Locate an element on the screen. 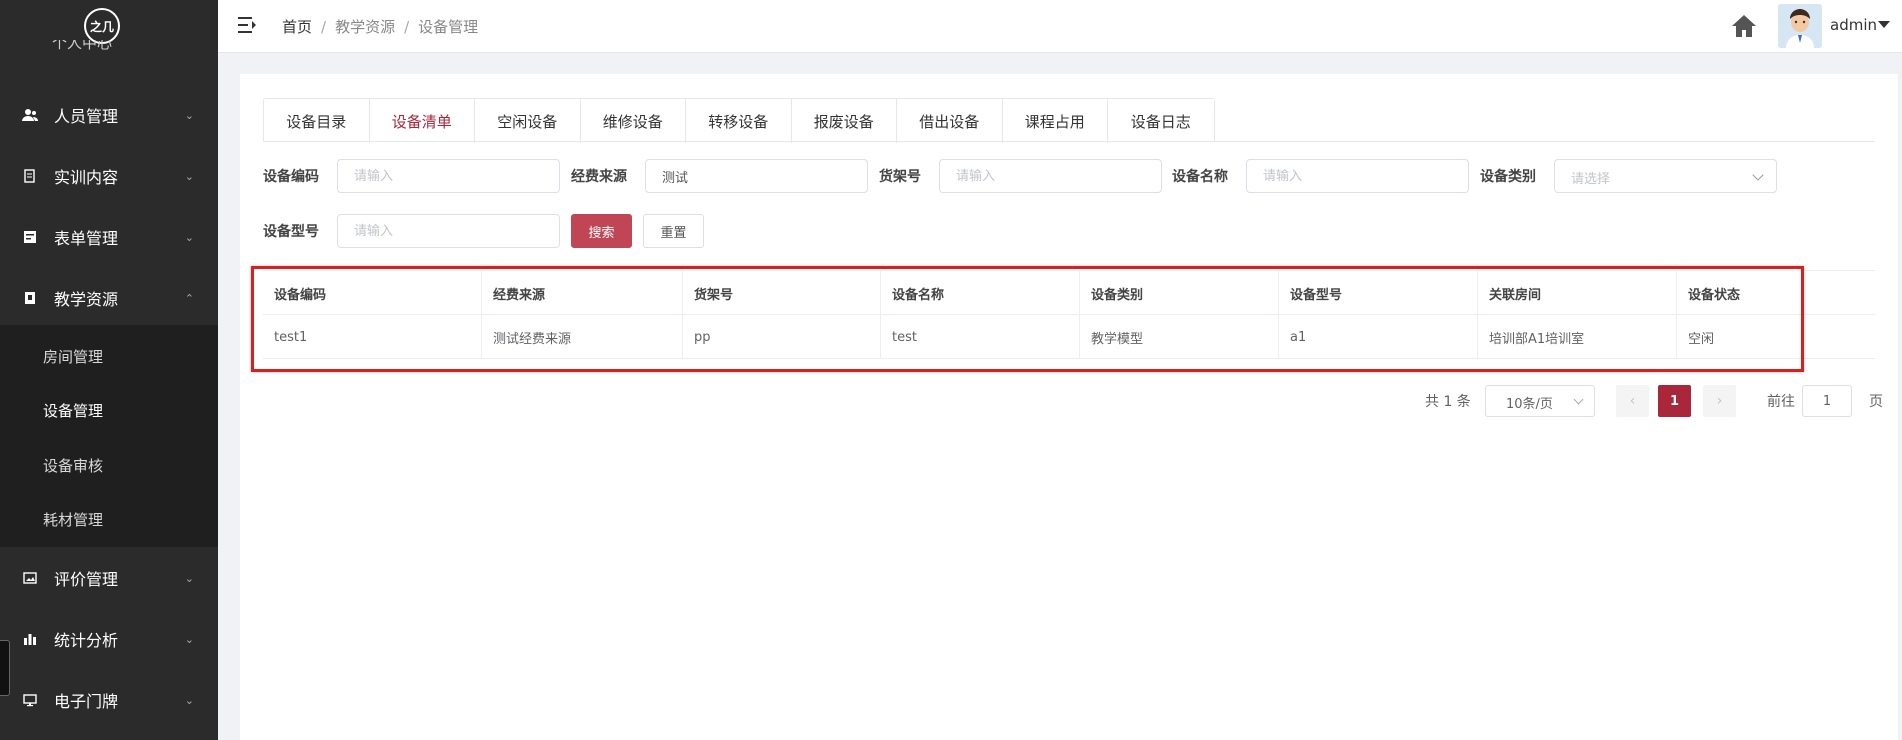  chevron-up-icon: ⌃ is located at coordinates (189, 298).